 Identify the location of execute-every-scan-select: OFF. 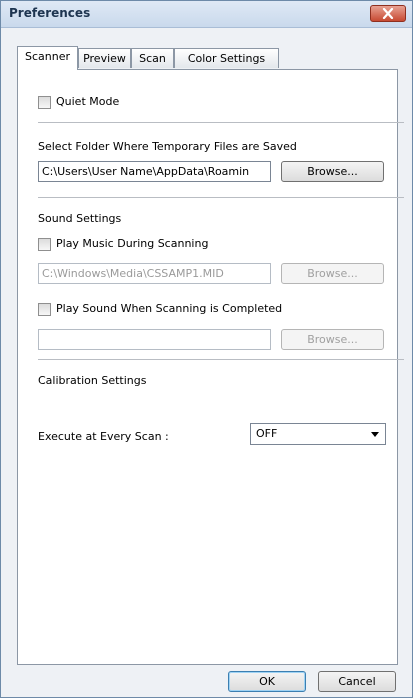
(318, 434).